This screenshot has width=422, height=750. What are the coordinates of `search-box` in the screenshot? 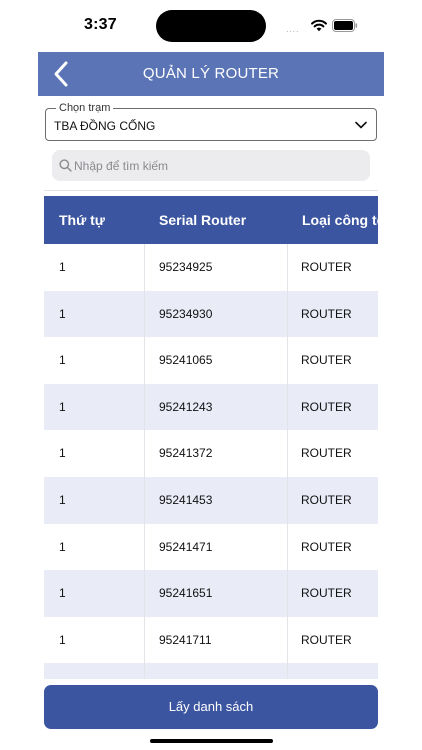 It's located at (211, 165).